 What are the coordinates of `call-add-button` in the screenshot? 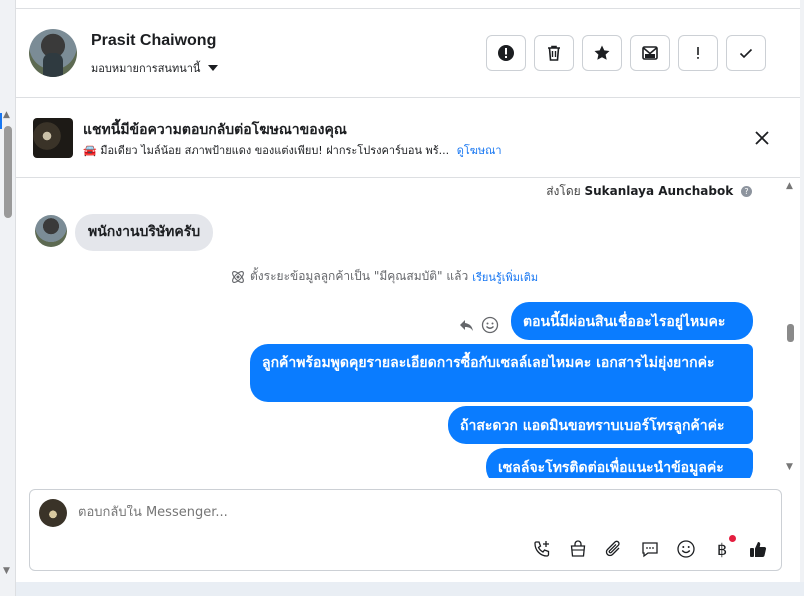 It's located at (542, 549).